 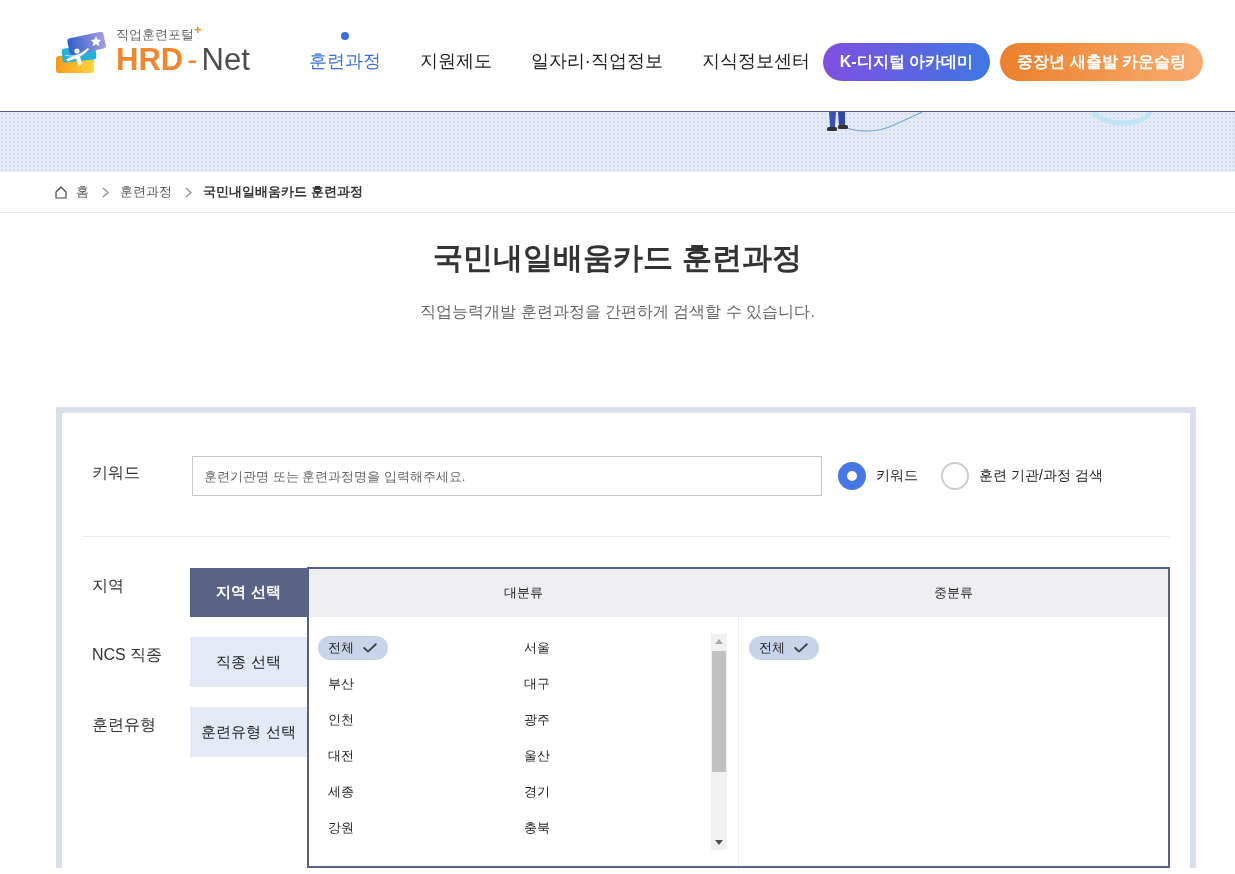 I want to click on breadcrumb-link: 훈련과정, so click(x=146, y=192).